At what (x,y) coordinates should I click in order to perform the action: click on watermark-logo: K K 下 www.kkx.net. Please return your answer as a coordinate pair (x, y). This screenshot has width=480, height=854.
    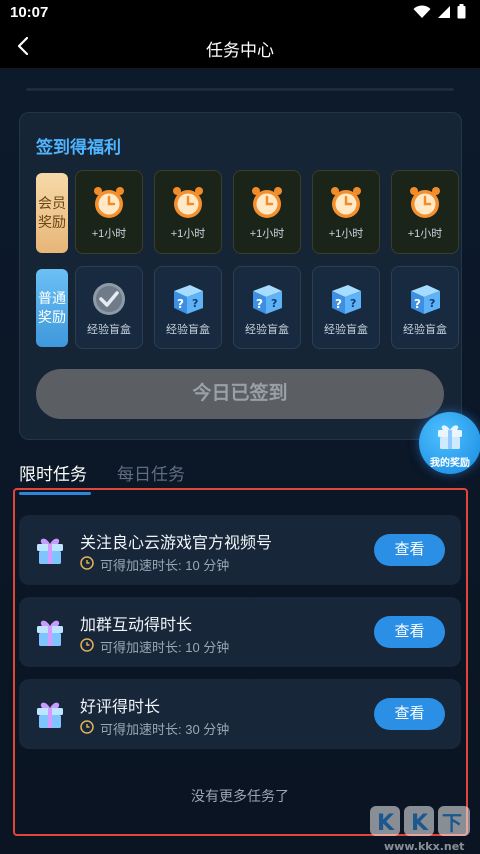
    Looking at the image, I should click on (420, 829).